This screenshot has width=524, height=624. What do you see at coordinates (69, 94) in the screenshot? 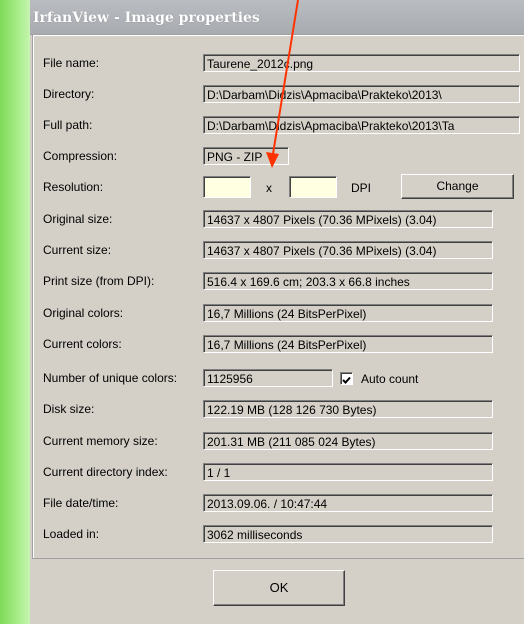
I see `directory-label: Directory:` at bounding box center [69, 94].